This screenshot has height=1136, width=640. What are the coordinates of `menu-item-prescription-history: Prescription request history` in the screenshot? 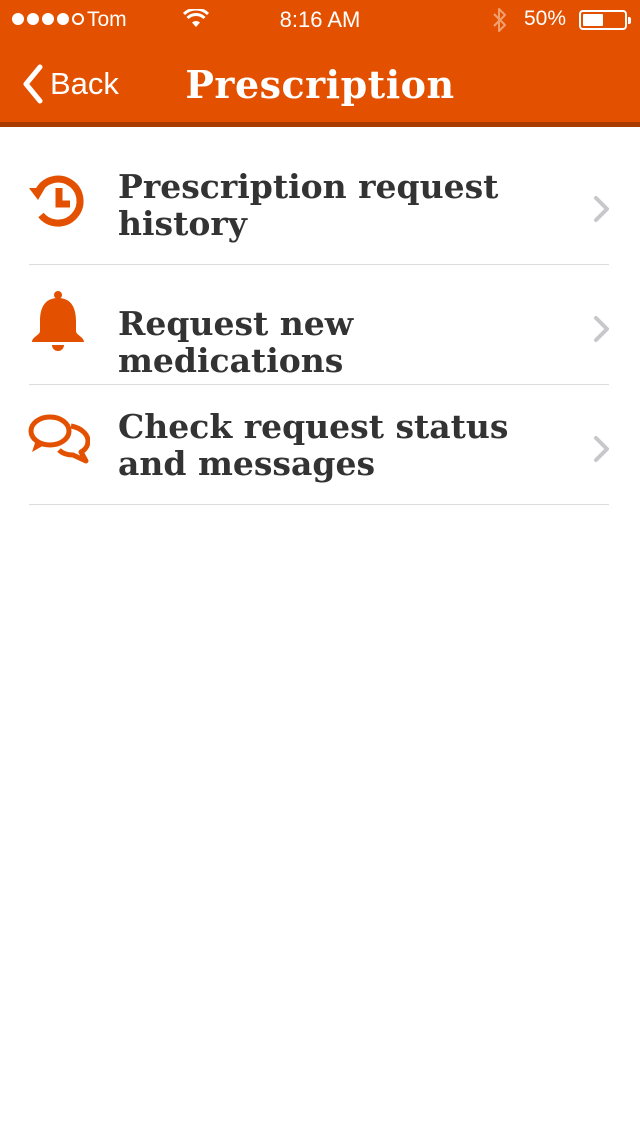 It's located at (320, 205).